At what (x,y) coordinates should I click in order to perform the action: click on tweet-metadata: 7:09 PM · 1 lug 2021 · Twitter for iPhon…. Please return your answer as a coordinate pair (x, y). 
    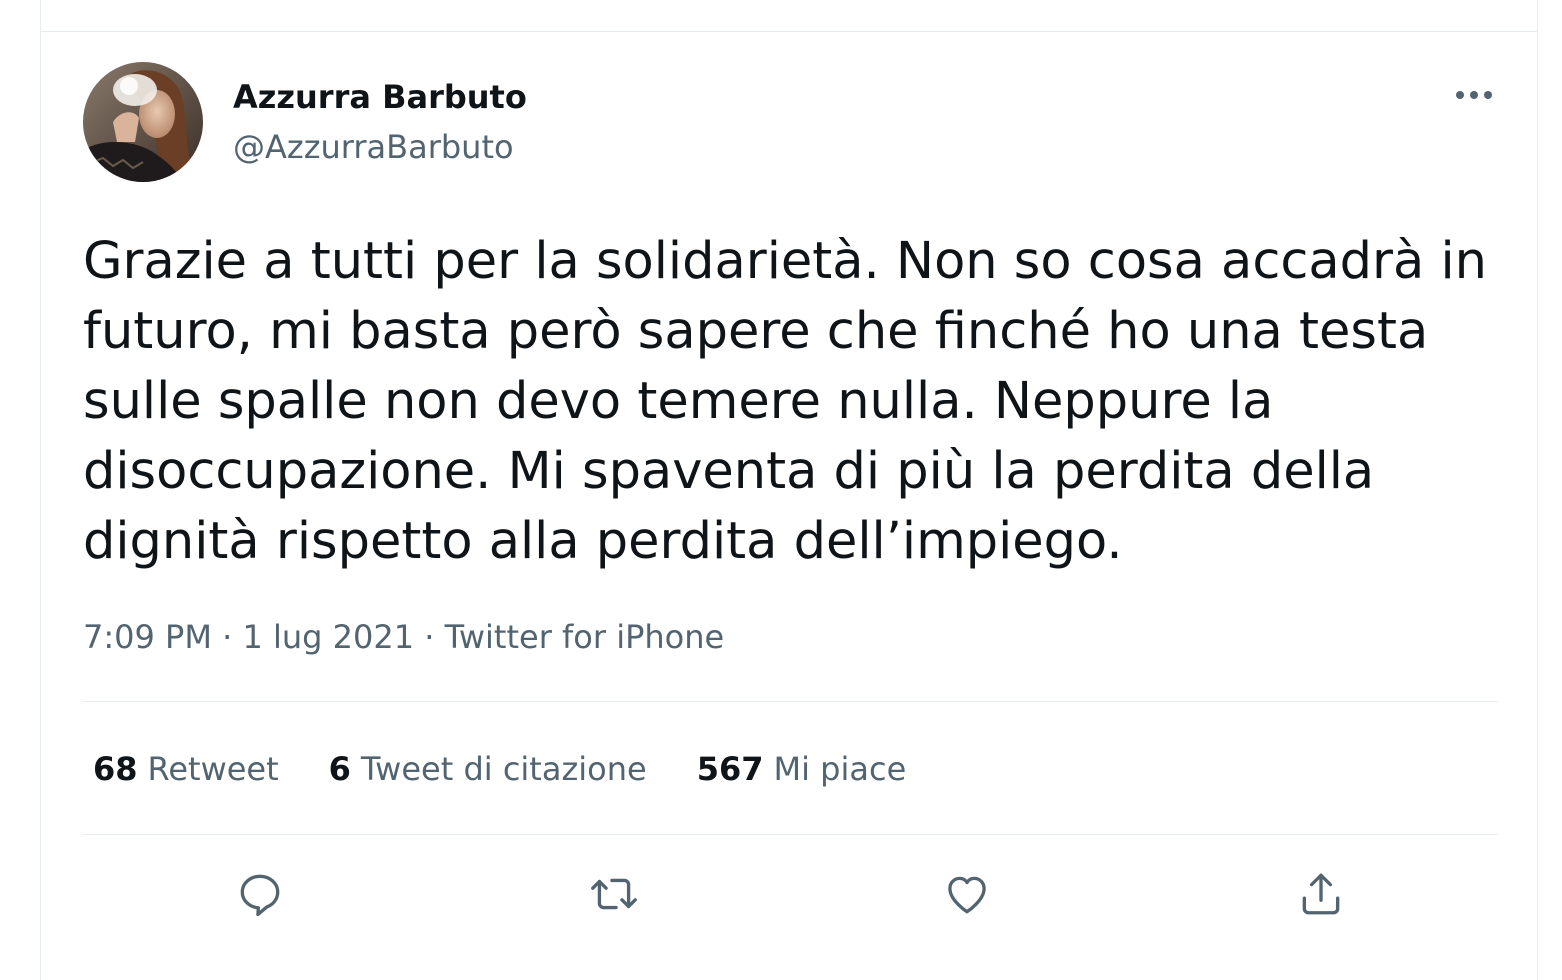
    Looking at the image, I should click on (403, 637).